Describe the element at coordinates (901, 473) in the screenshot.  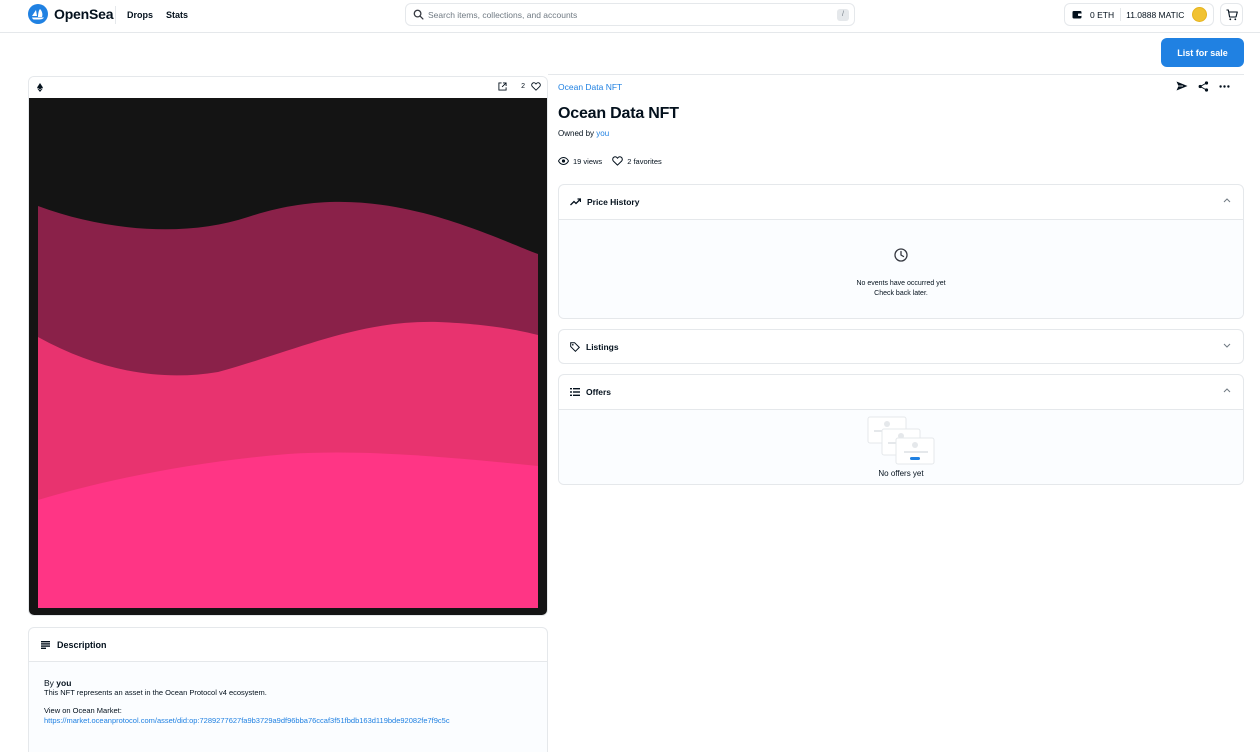
I see `no-offers-message: No offers yet` at that location.